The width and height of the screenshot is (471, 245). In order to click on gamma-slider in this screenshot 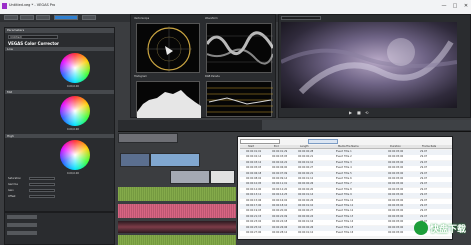, I will do `click(42, 184)`.